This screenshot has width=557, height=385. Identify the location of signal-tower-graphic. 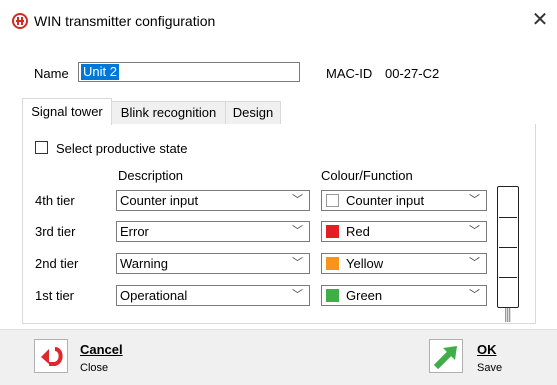
(508, 247).